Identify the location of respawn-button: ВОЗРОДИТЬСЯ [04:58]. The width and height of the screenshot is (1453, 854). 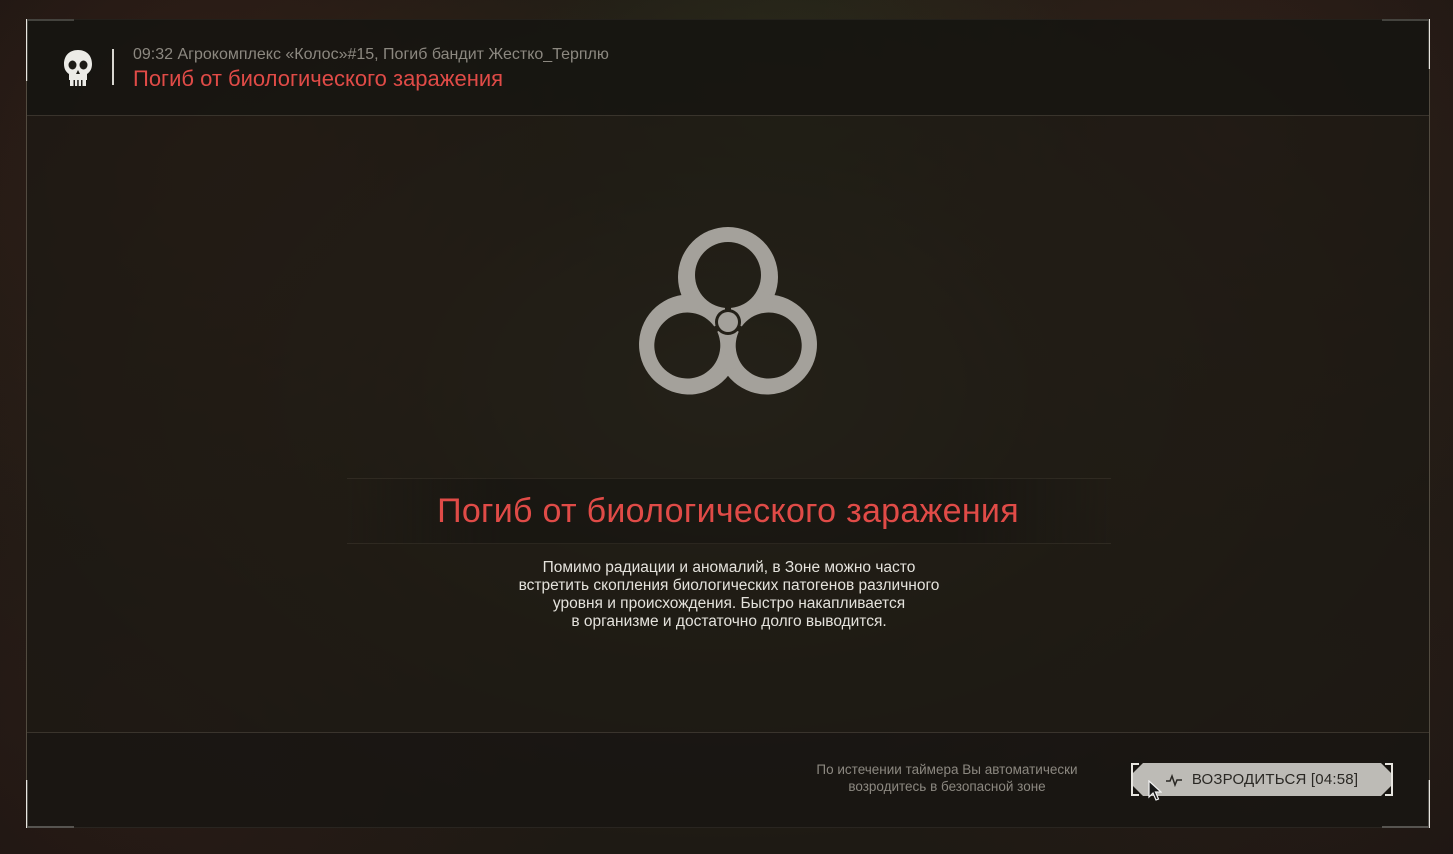
(1262, 779).